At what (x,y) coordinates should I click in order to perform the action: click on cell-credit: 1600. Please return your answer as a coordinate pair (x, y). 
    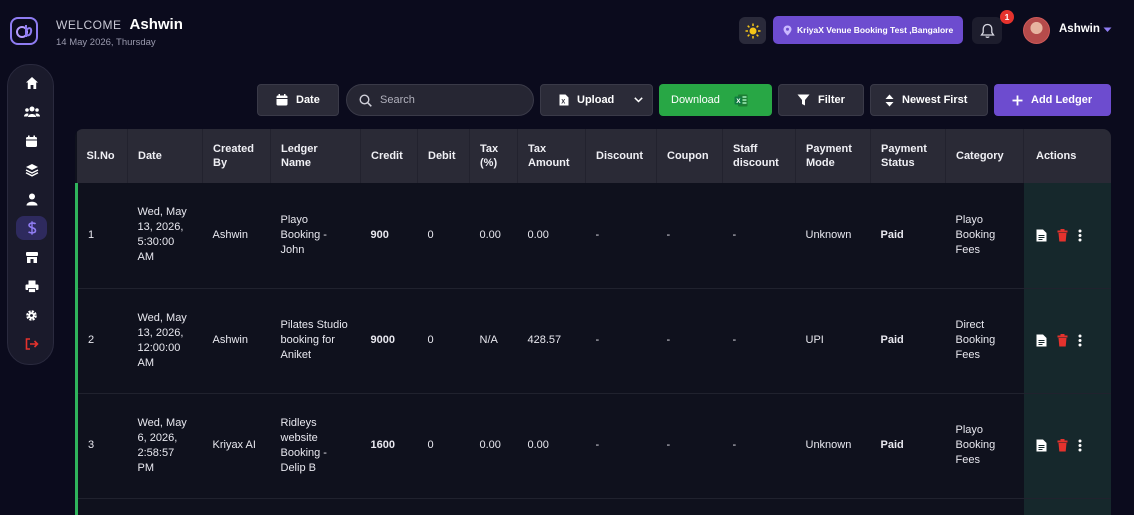
    Looking at the image, I should click on (389, 446).